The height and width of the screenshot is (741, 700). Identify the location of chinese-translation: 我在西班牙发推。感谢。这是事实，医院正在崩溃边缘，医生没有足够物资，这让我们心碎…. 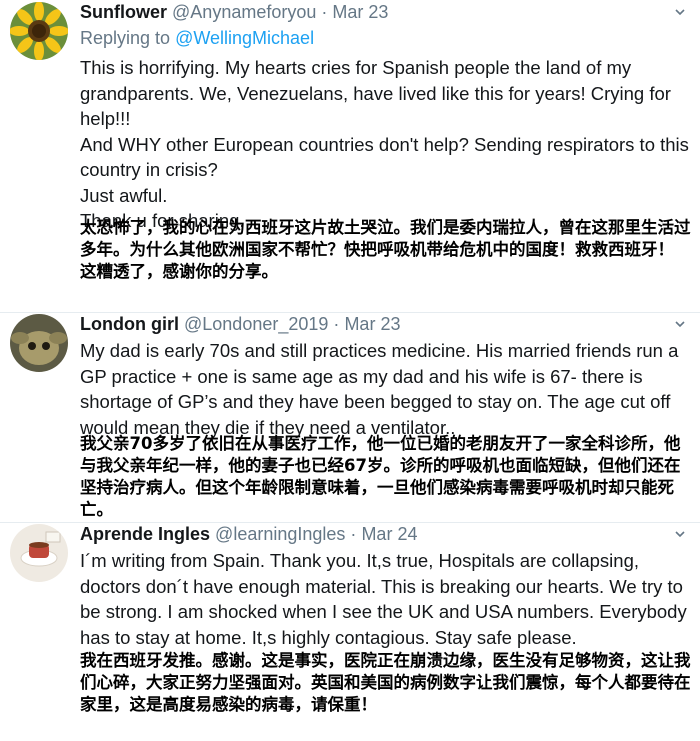
(386, 683).